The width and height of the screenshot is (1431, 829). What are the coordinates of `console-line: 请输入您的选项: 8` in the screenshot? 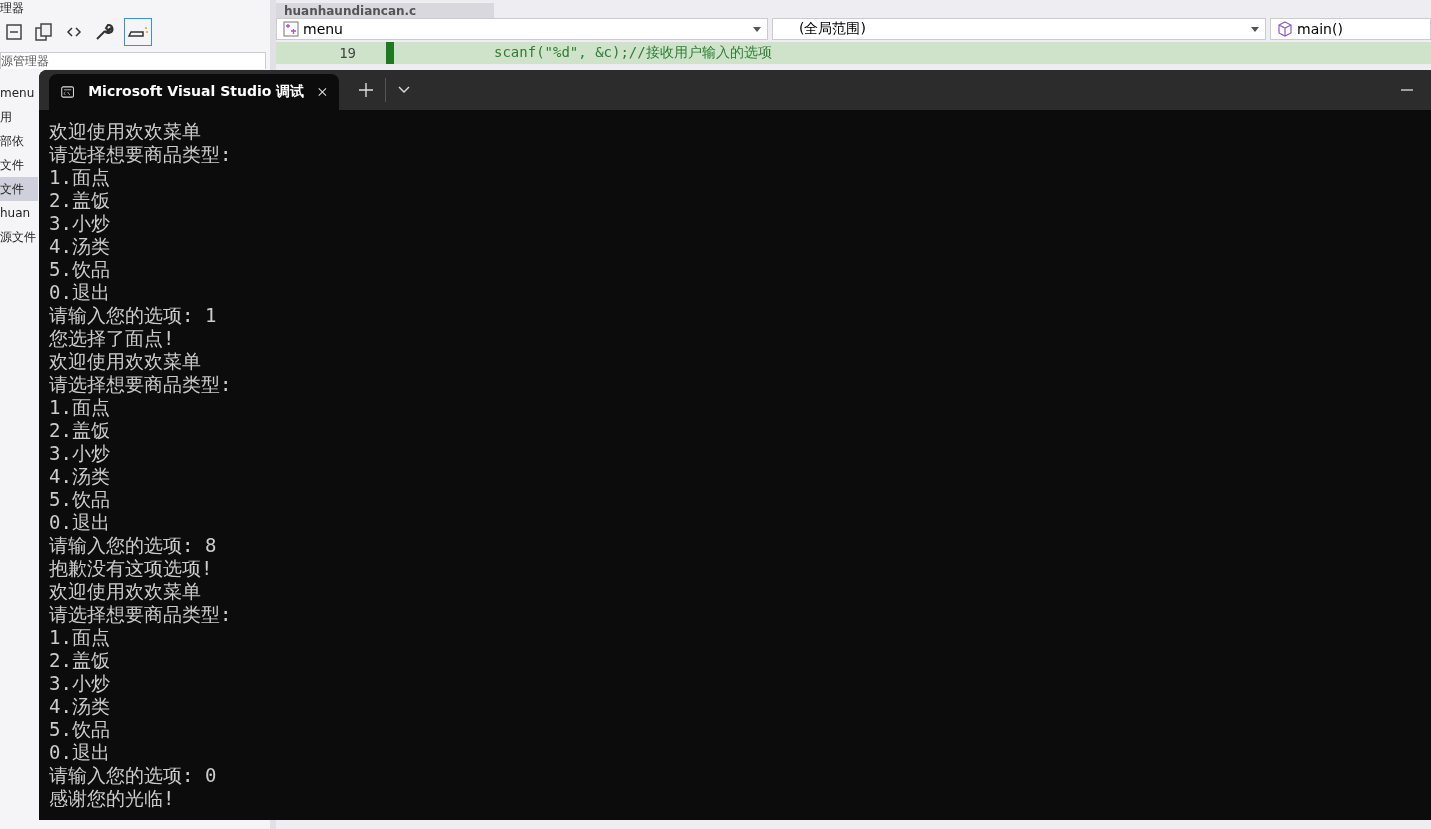 It's located at (133, 545).